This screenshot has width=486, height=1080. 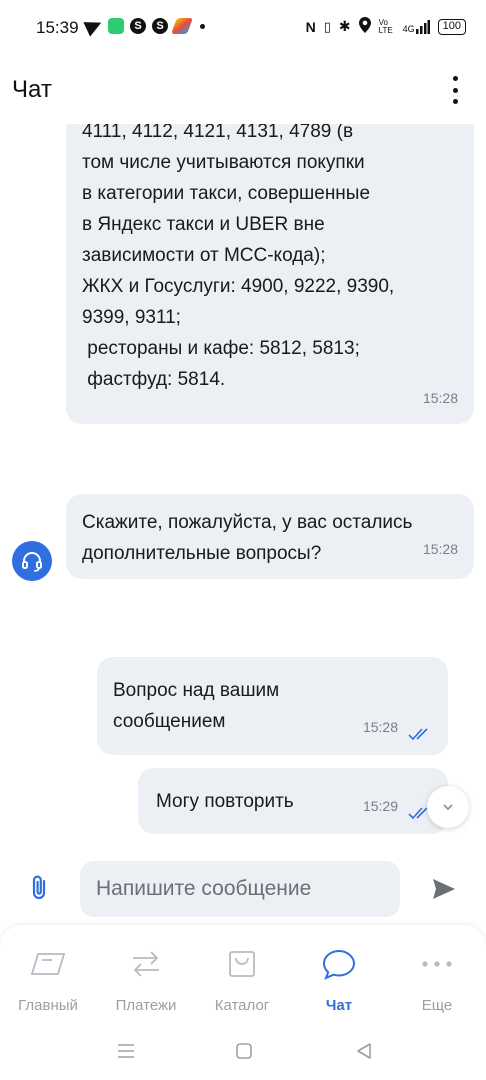 I want to click on chevron-down-icon, so click(x=448, y=807).